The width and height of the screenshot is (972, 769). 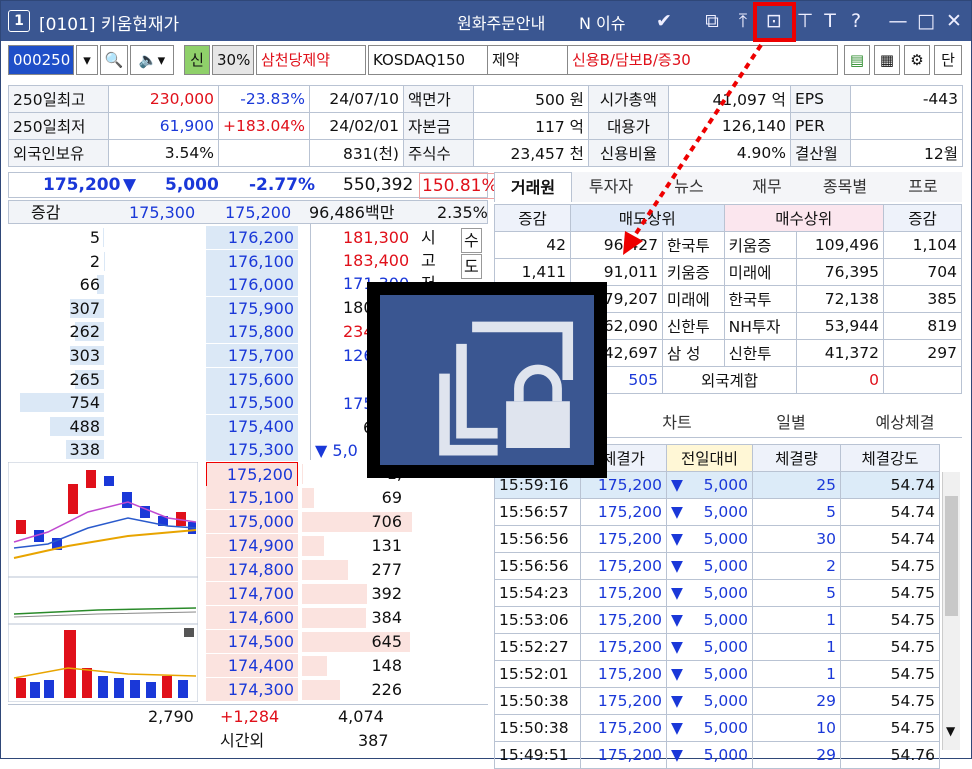 I want to click on stock-name: 삼천당제약, so click(x=311, y=60).